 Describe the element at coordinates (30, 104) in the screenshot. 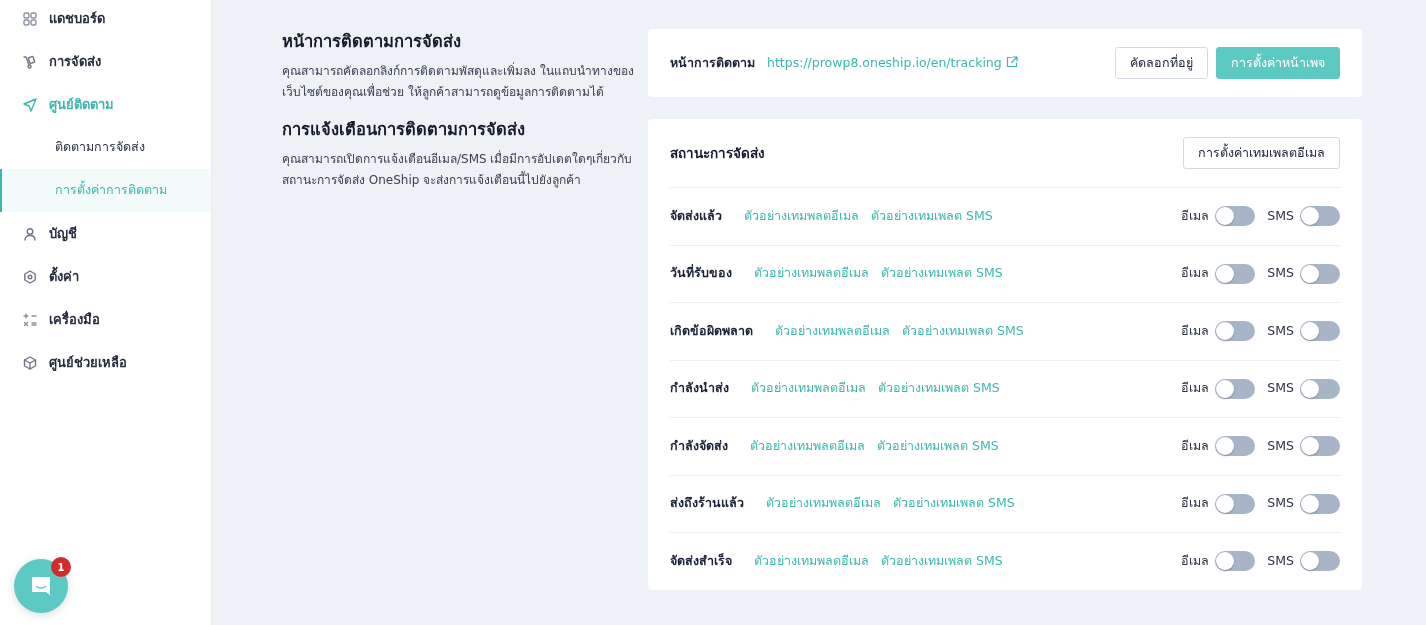

I see `paper-plane-icon` at that location.